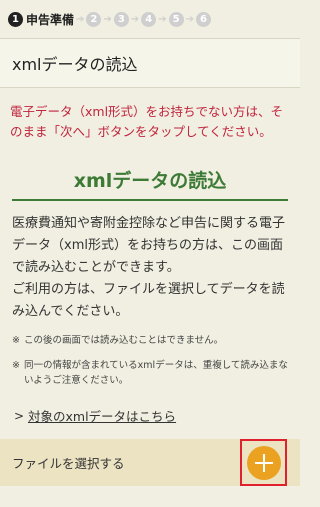  What do you see at coordinates (19, 415) in the screenshot?
I see `chevron-right-icon: >` at bounding box center [19, 415].